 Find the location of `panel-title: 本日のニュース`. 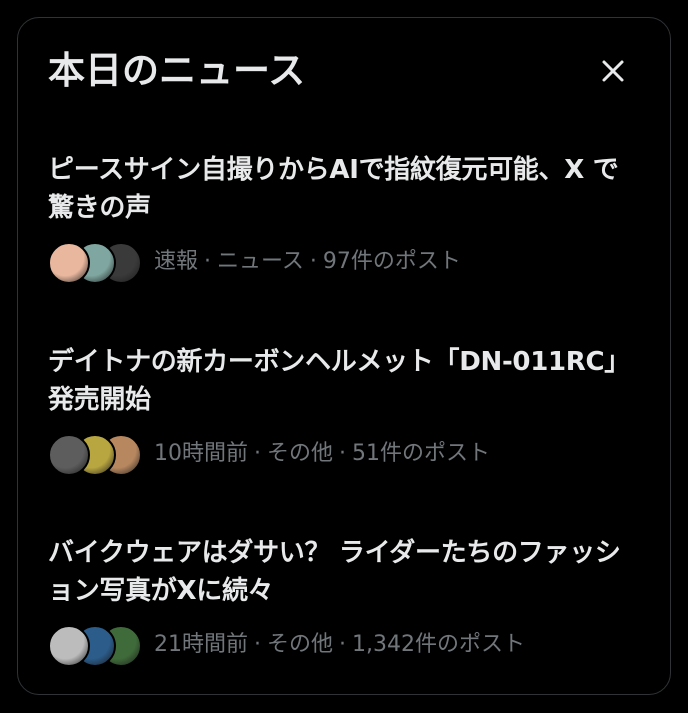

panel-title: 本日のニュース is located at coordinates (177, 70).